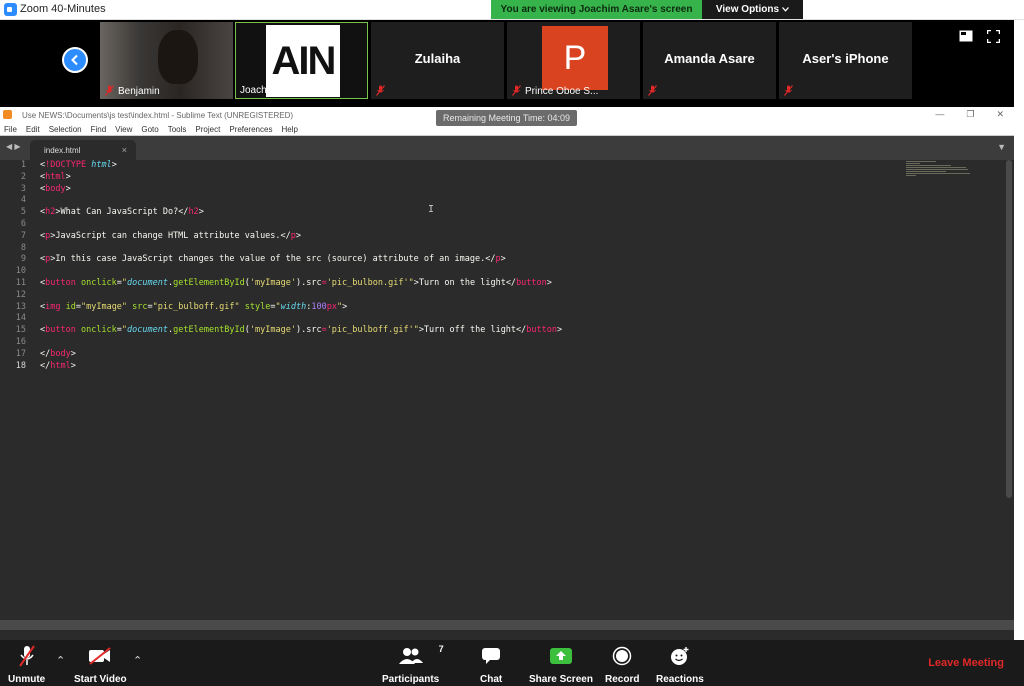 This screenshot has height=686, width=1024. I want to click on view-options-button: View Options, so click(752, 9).